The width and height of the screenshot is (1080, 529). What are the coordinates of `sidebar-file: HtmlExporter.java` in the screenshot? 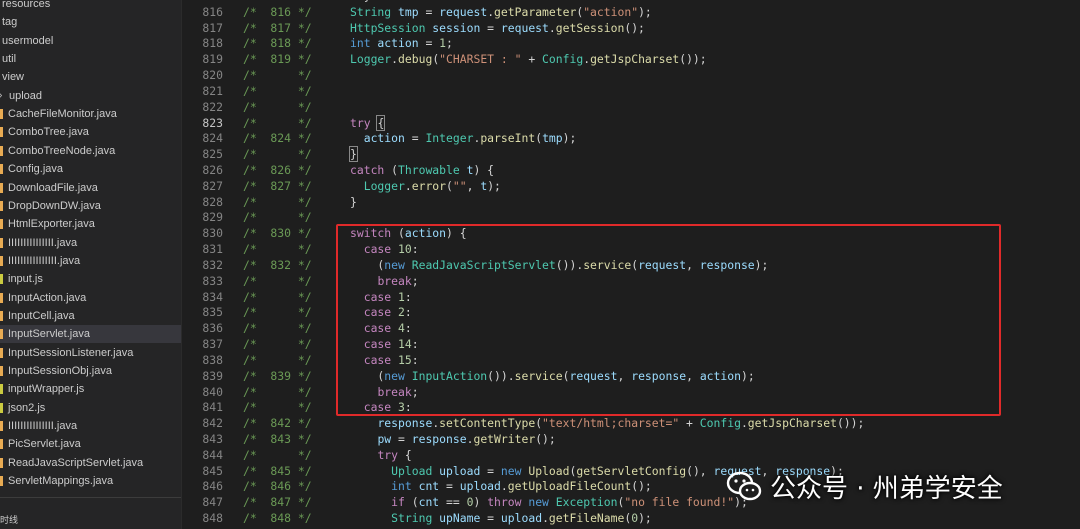 It's located at (90, 224).